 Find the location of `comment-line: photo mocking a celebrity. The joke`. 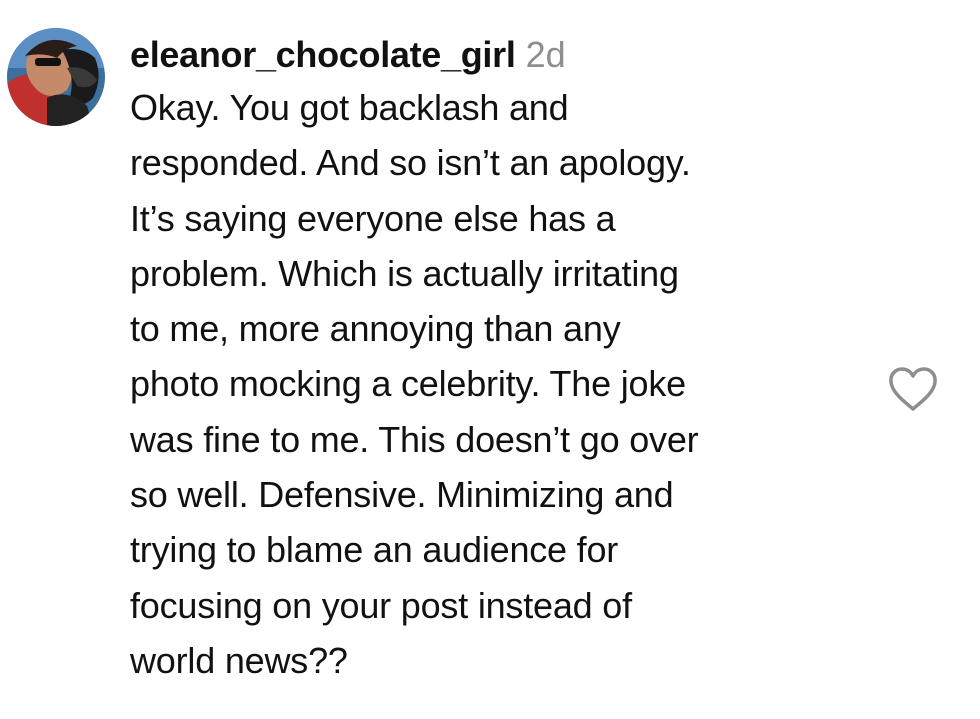

comment-line: photo mocking a celebrity. The joke is located at coordinates (408, 384).